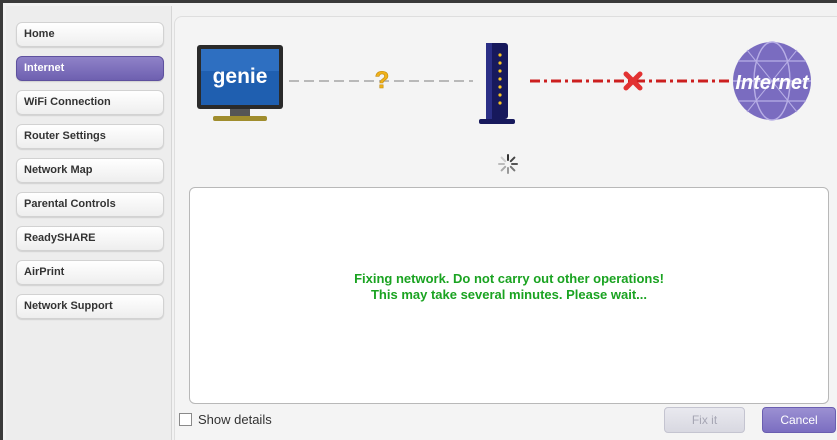  What do you see at coordinates (799, 420) in the screenshot?
I see `cancel-button: Cancel` at bounding box center [799, 420].